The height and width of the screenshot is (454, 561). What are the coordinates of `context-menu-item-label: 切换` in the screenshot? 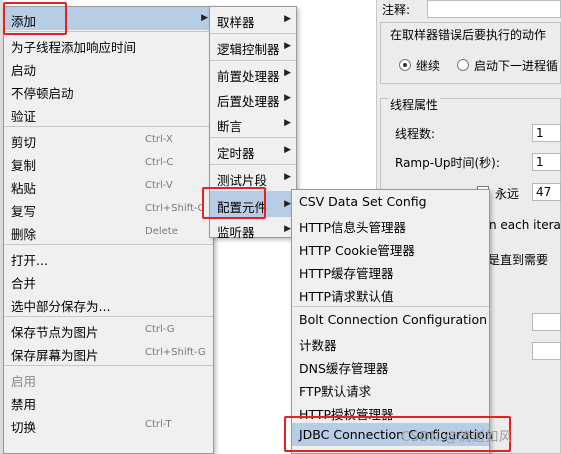 It's located at (24, 427).